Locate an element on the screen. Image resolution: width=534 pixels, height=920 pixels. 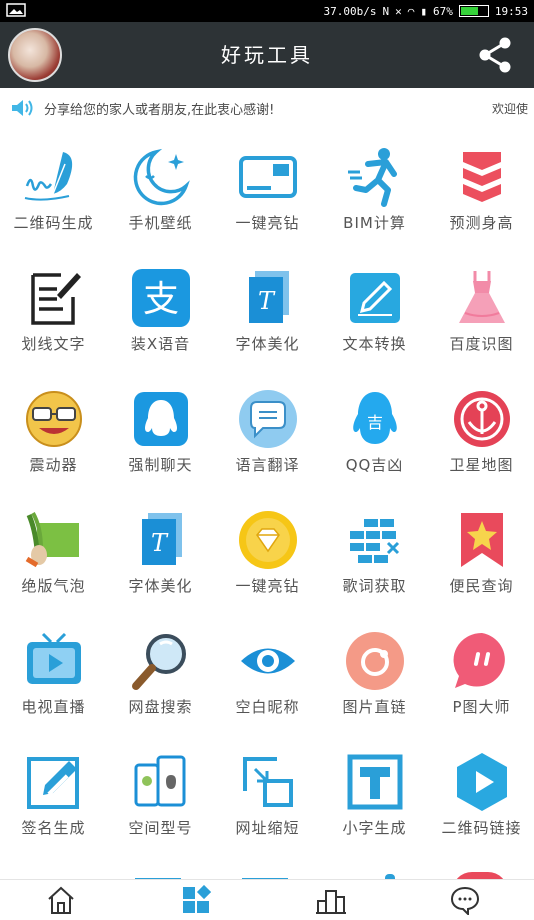
tool-item: 支 装X语音 is located at coordinates (160, 309).